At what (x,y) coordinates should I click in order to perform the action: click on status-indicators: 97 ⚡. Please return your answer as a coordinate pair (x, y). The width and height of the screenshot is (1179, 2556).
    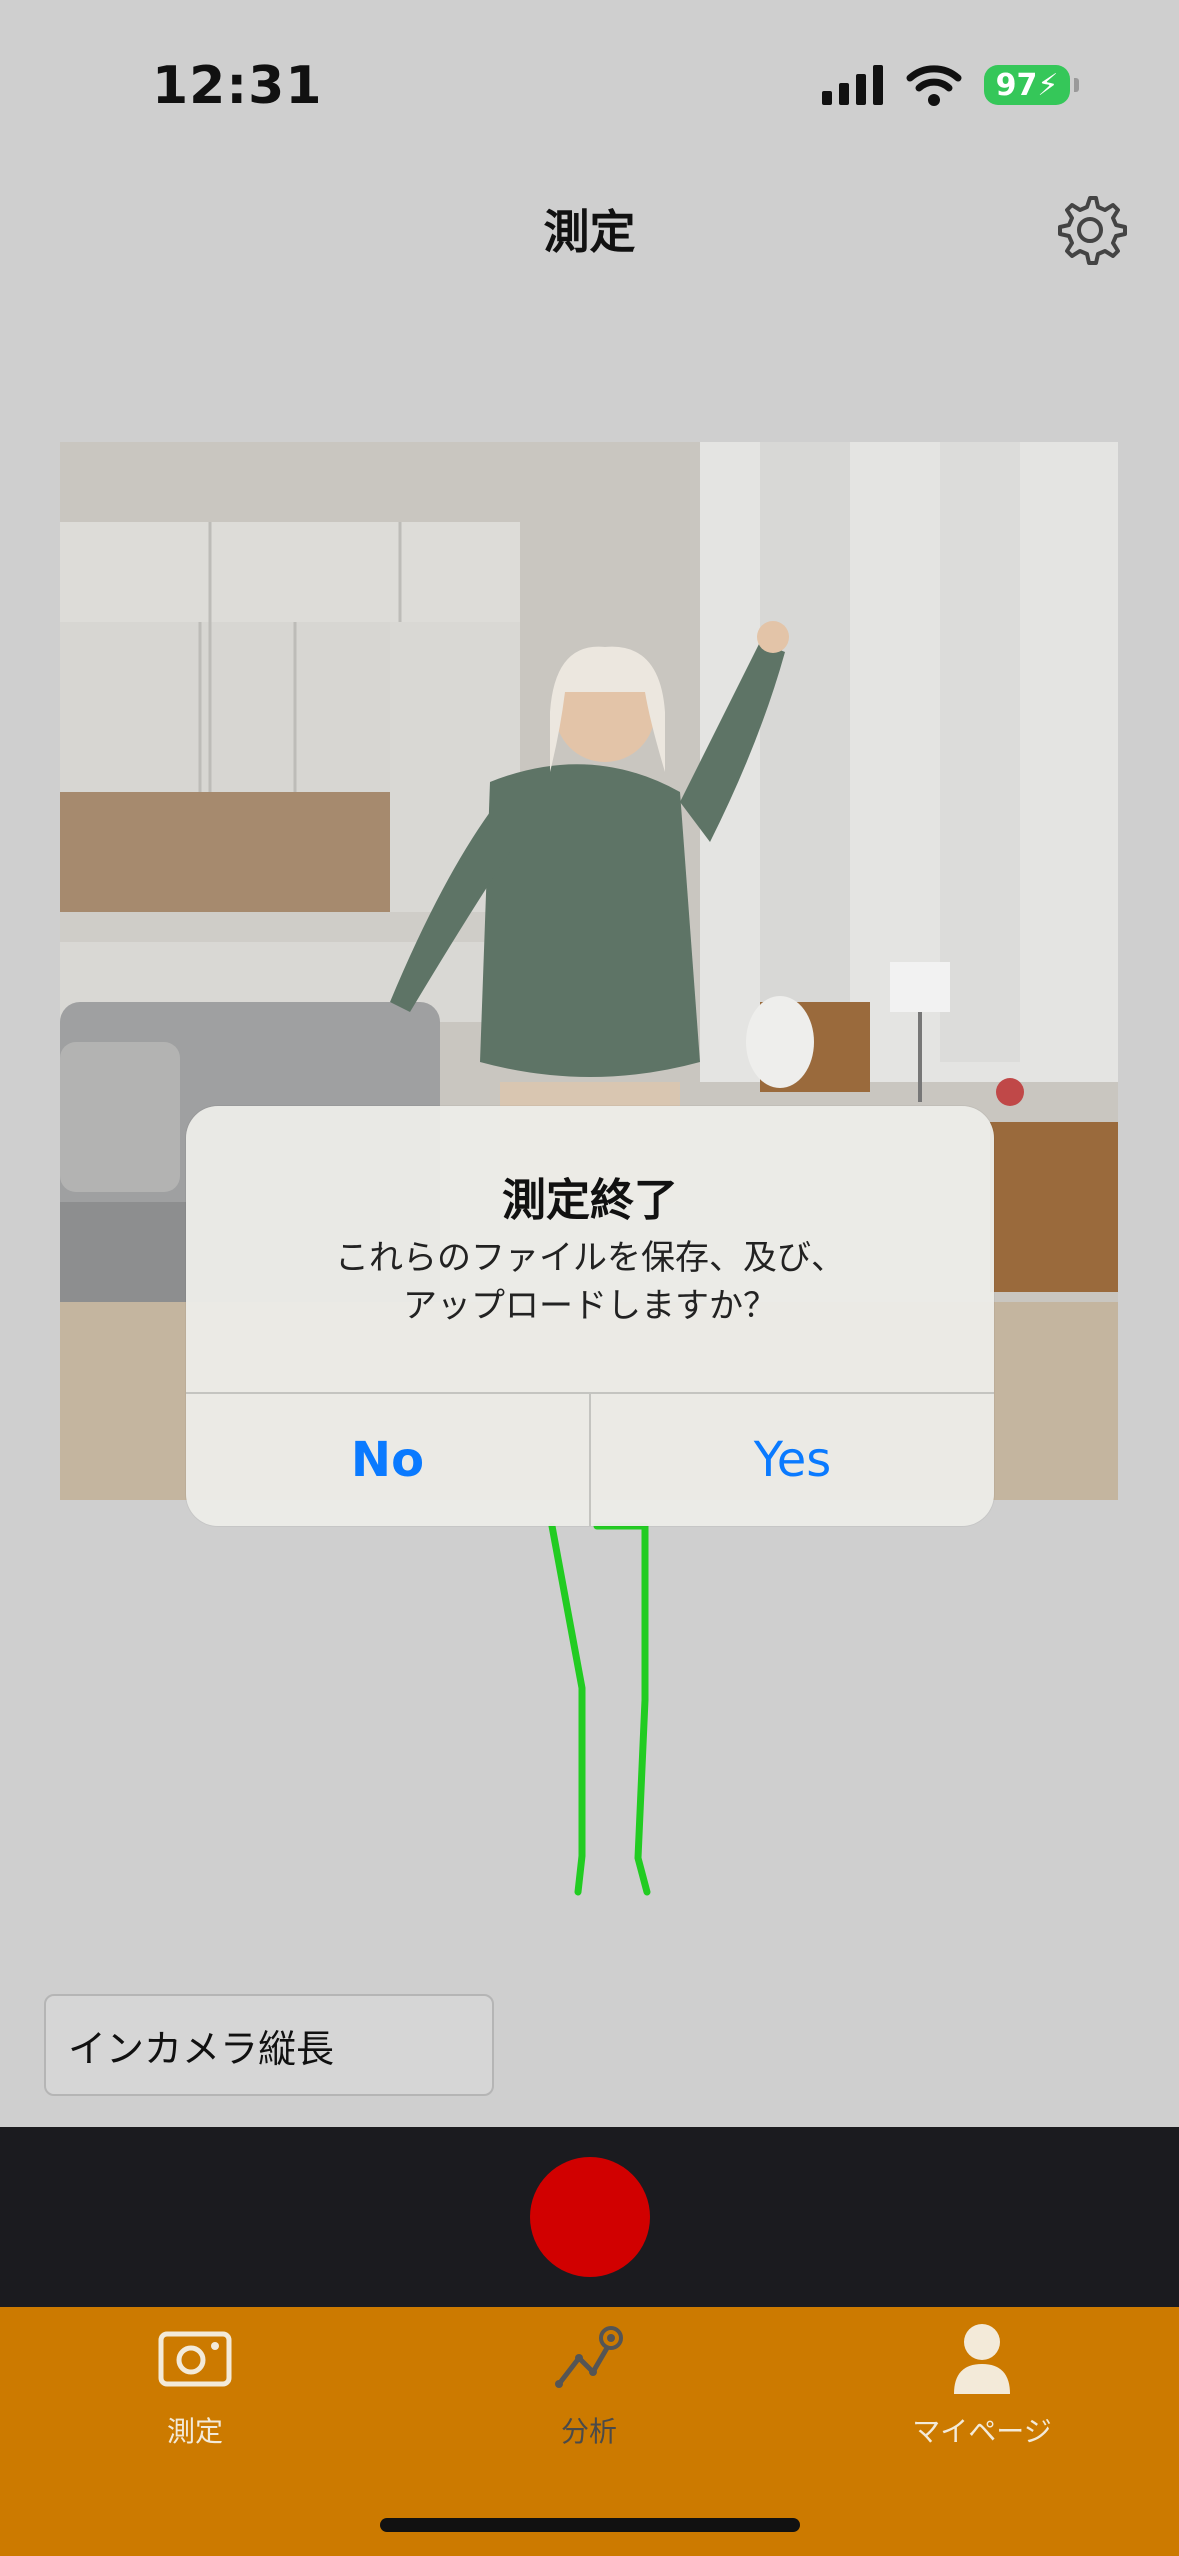
    Looking at the image, I should click on (950, 85).